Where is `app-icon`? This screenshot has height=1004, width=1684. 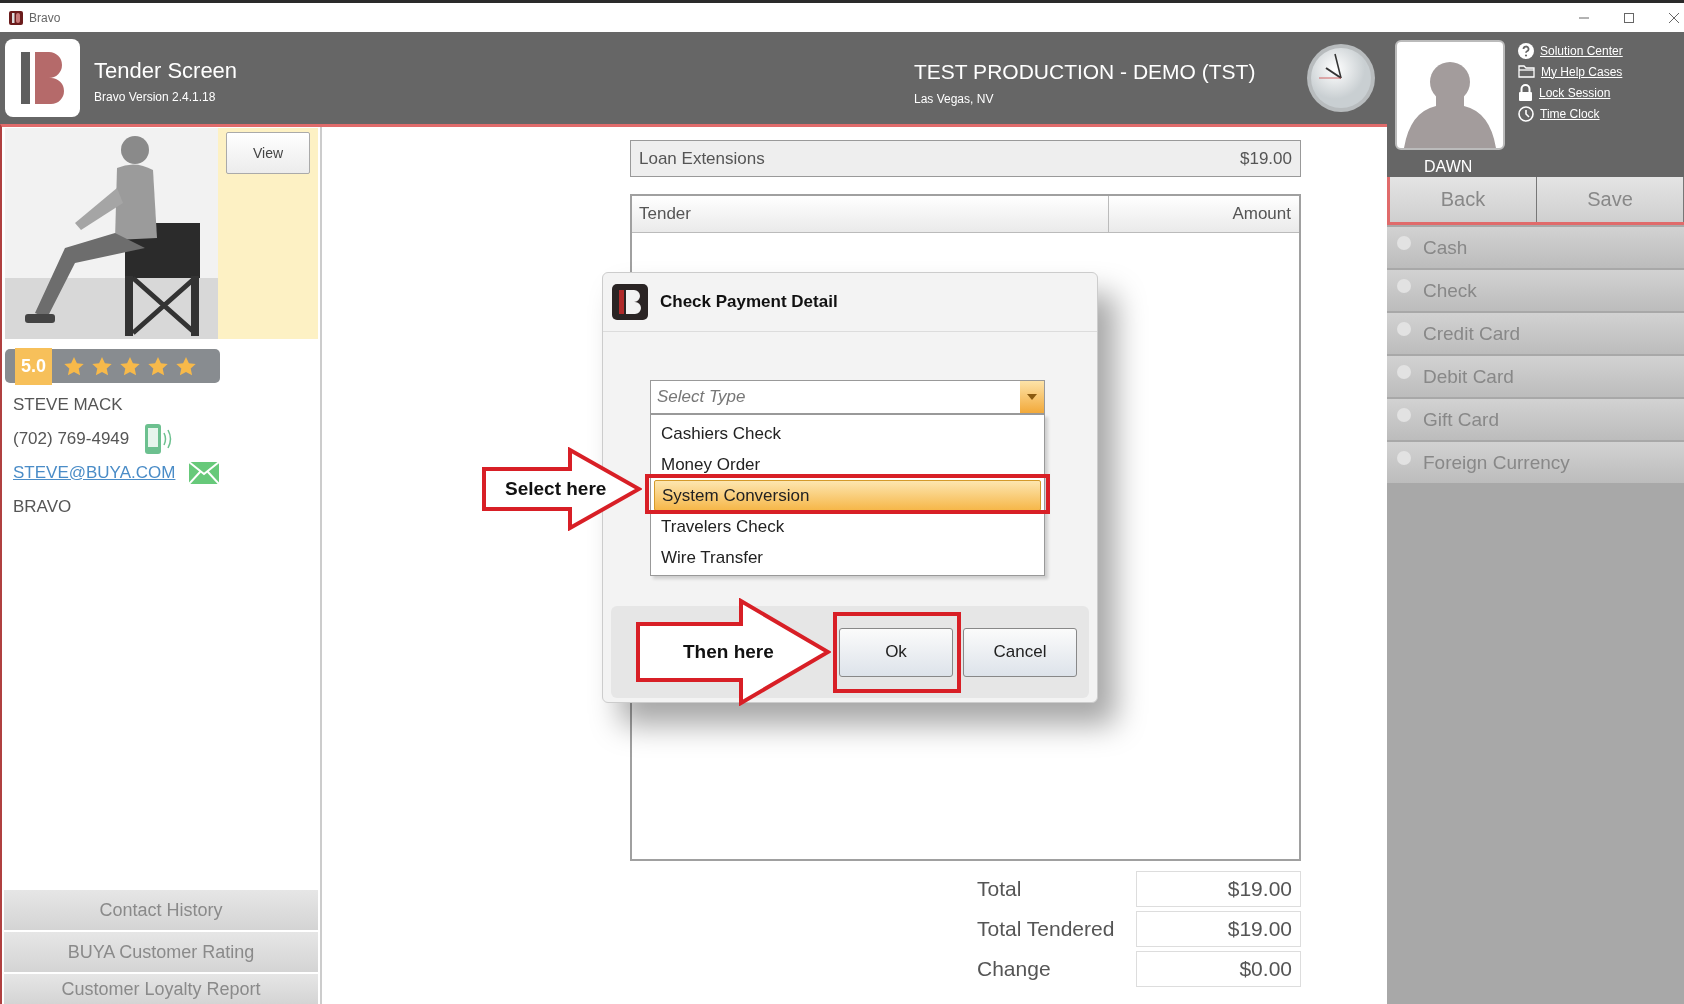
app-icon is located at coordinates (16, 17).